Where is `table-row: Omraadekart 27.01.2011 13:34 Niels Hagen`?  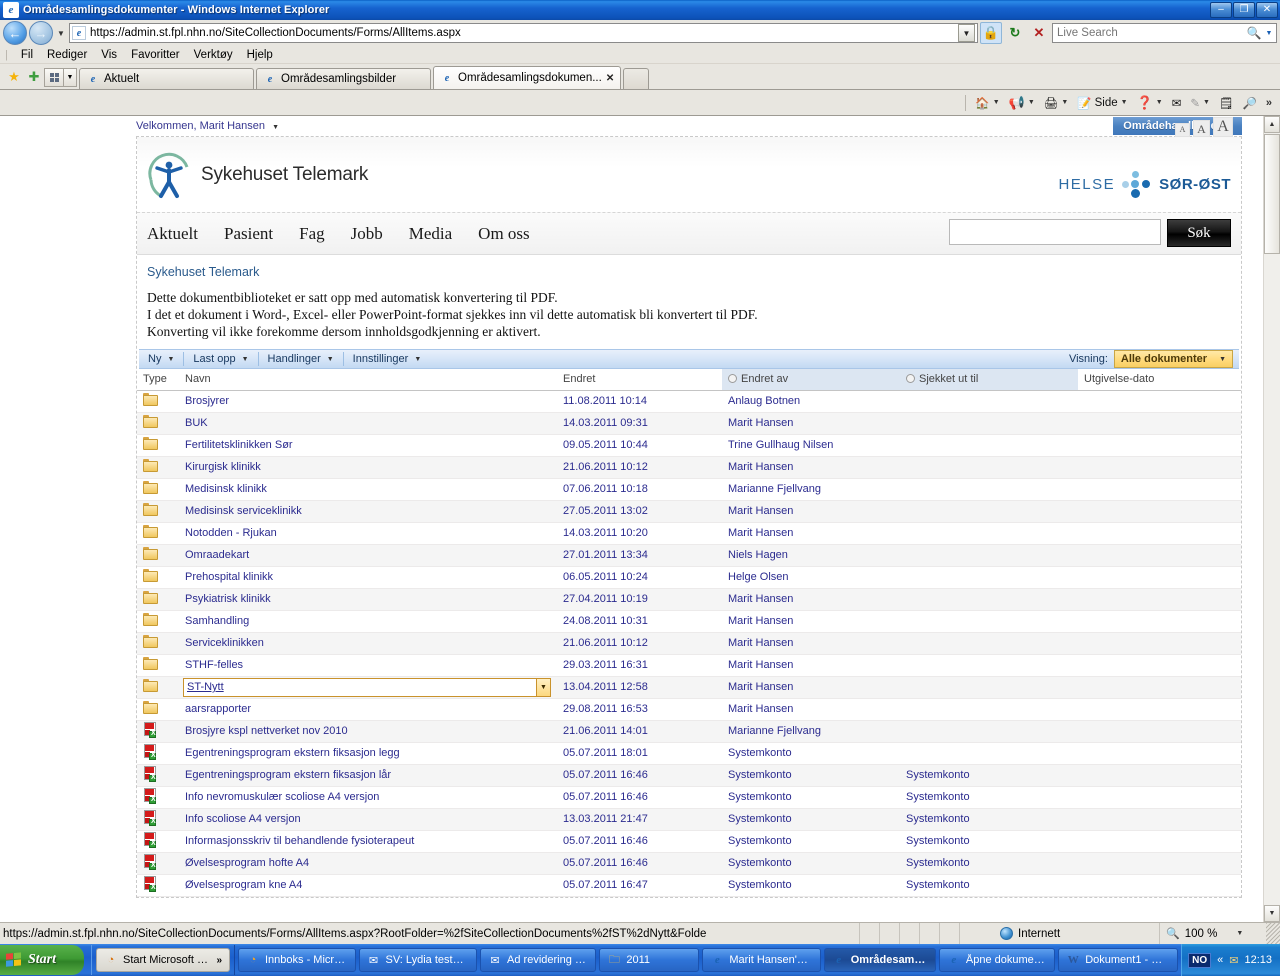 table-row: Omraadekart 27.01.2011 13:34 Niels Hagen is located at coordinates (689, 555).